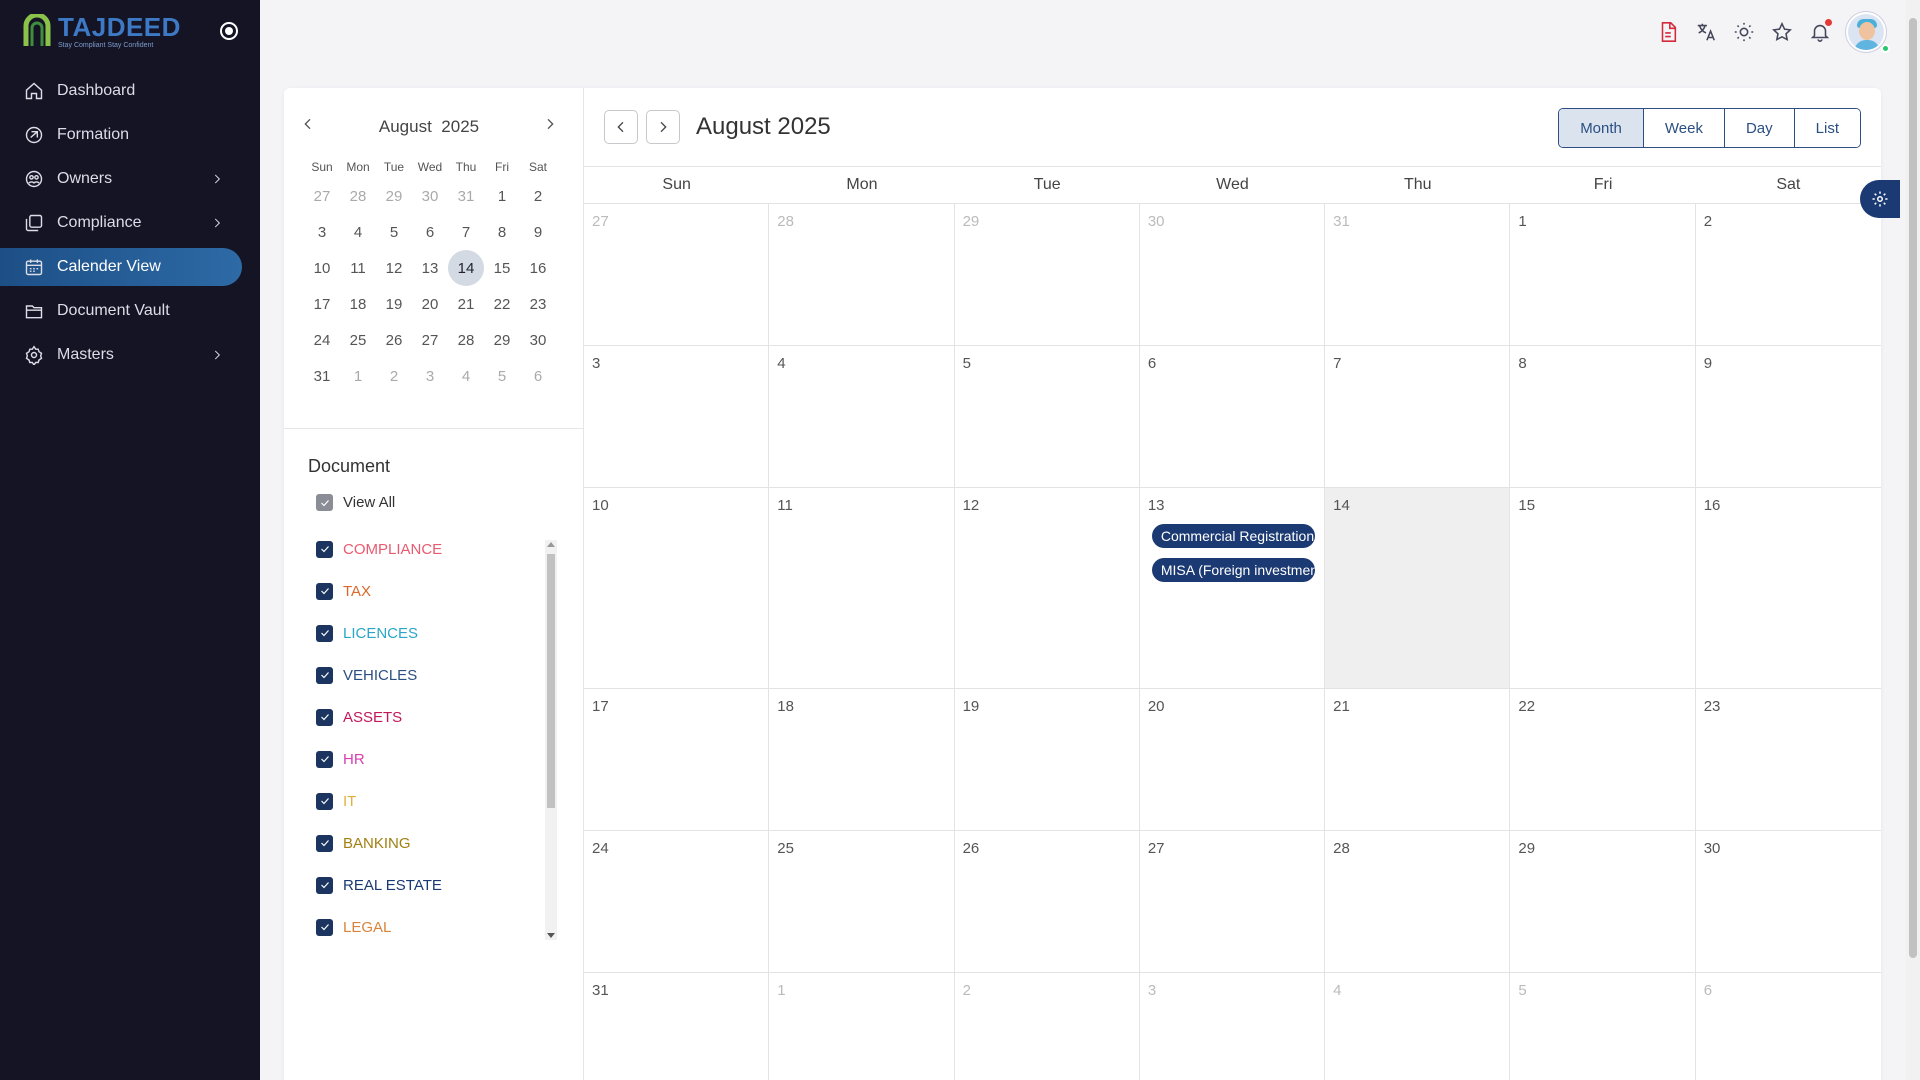 Image resolution: width=1920 pixels, height=1080 pixels. What do you see at coordinates (1782, 32) in the screenshot?
I see `star-icon` at bounding box center [1782, 32].